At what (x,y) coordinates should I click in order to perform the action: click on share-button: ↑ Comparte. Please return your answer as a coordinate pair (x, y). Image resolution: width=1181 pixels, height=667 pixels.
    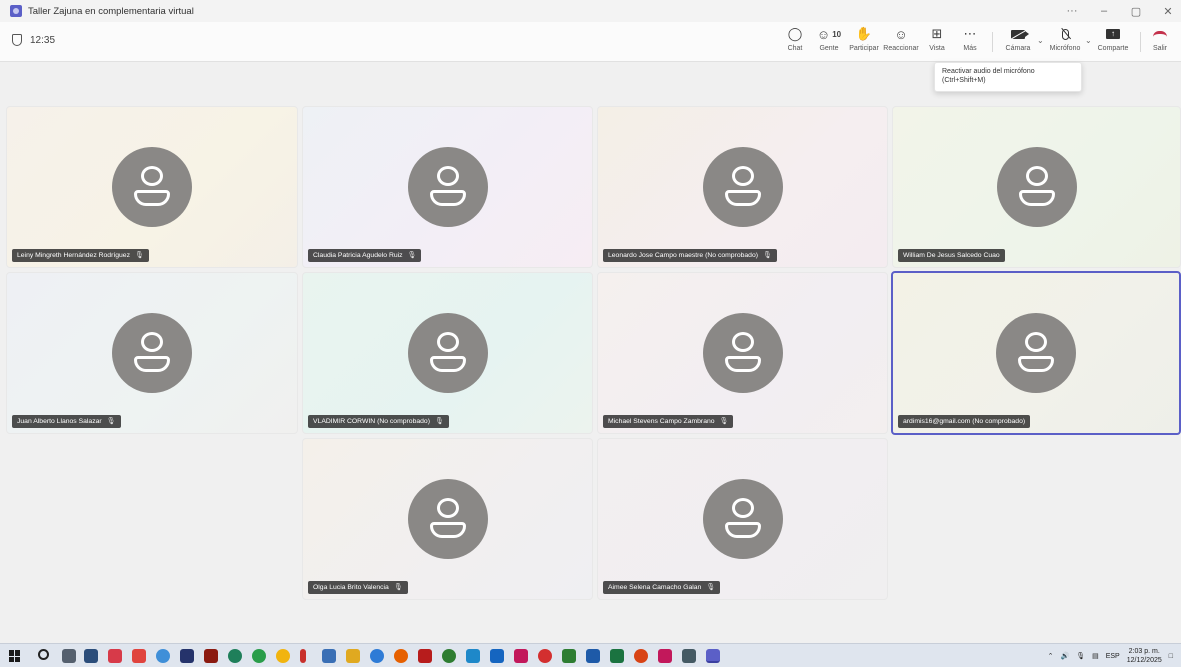
    Looking at the image, I should click on (1113, 42).